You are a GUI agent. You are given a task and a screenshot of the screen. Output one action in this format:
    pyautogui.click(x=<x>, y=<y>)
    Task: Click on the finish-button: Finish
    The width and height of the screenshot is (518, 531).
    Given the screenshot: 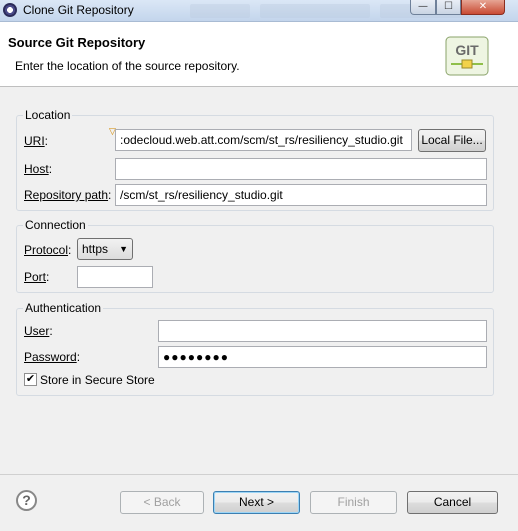 What is the action you would take?
    pyautogui.click(x=353, y=502)
    